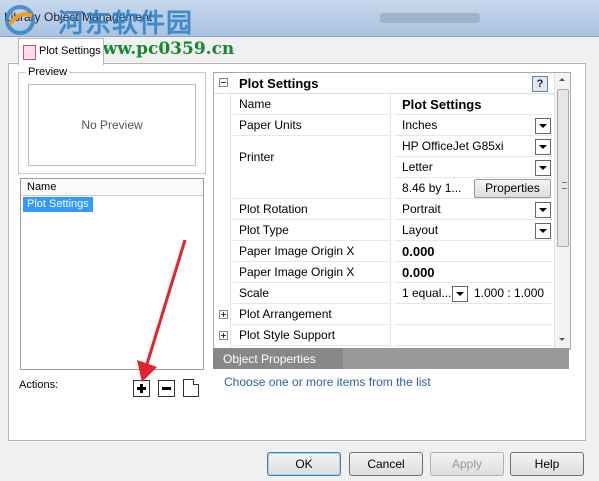  What do you see at coordinates (279, 83) in the screenshot?
I see `section-title: Plot Settings` at bounding box center [279, 83].